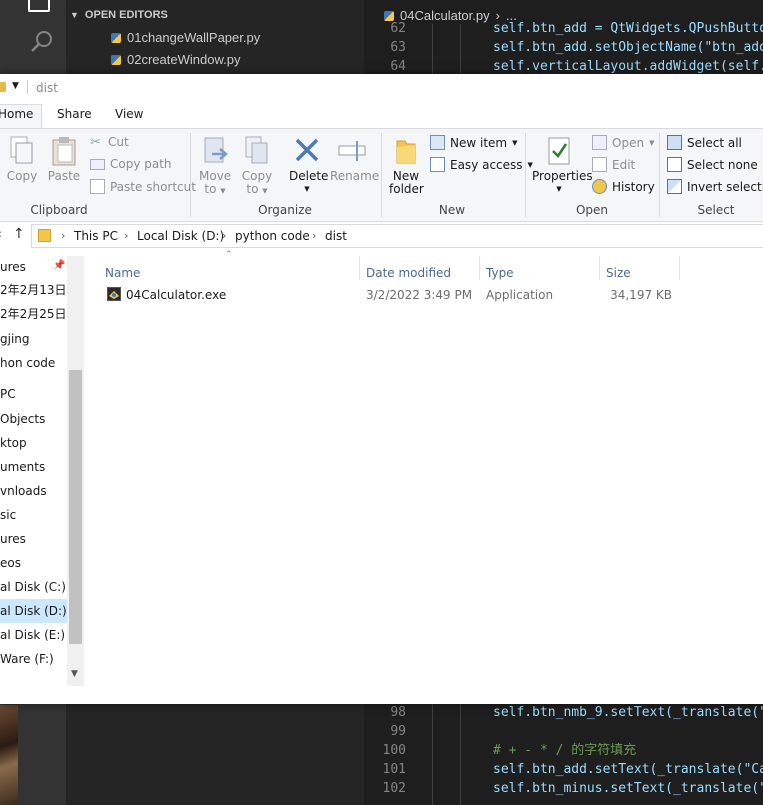 The height and width of the screenshot is (805, 763). I want to click on scroll-down-icon: ▼, so click(74, 674).